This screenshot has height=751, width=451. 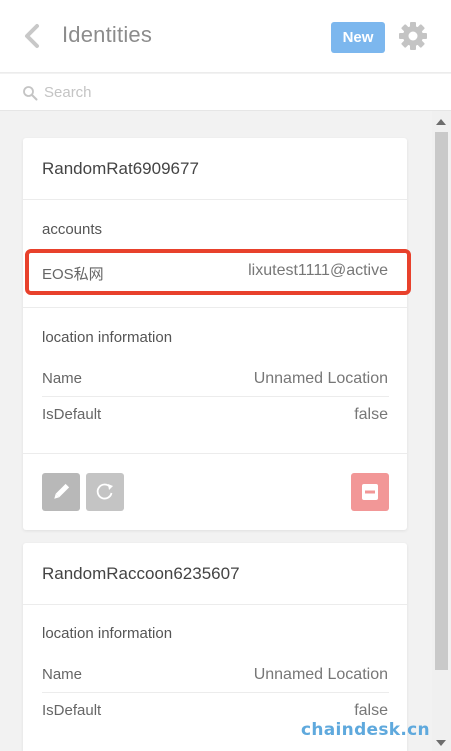 I want to click on scroll-up-arrow-icon, so click(x=441, y=122).